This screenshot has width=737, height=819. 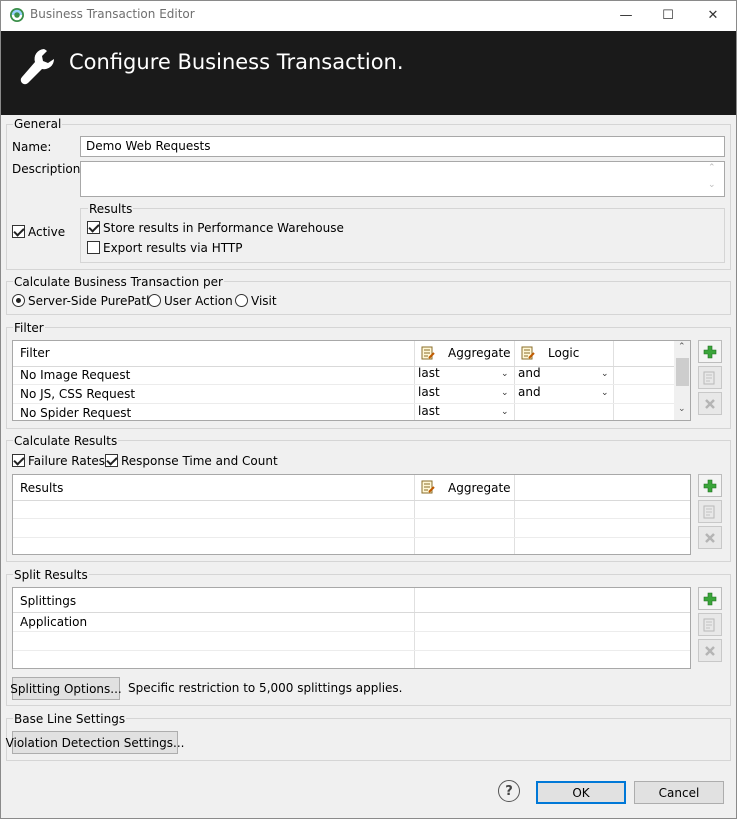 What do you see at coordinates (351, 628) in the screenshot?
I see `splittings-table: Splittings Application` at bounding box center [351, 628].